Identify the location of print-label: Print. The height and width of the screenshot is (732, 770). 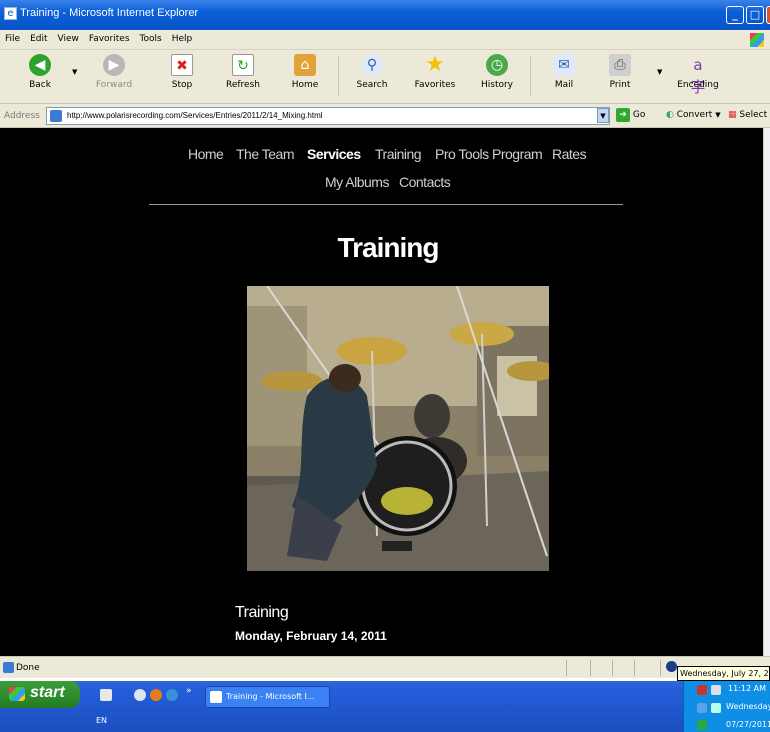
(620, 85).